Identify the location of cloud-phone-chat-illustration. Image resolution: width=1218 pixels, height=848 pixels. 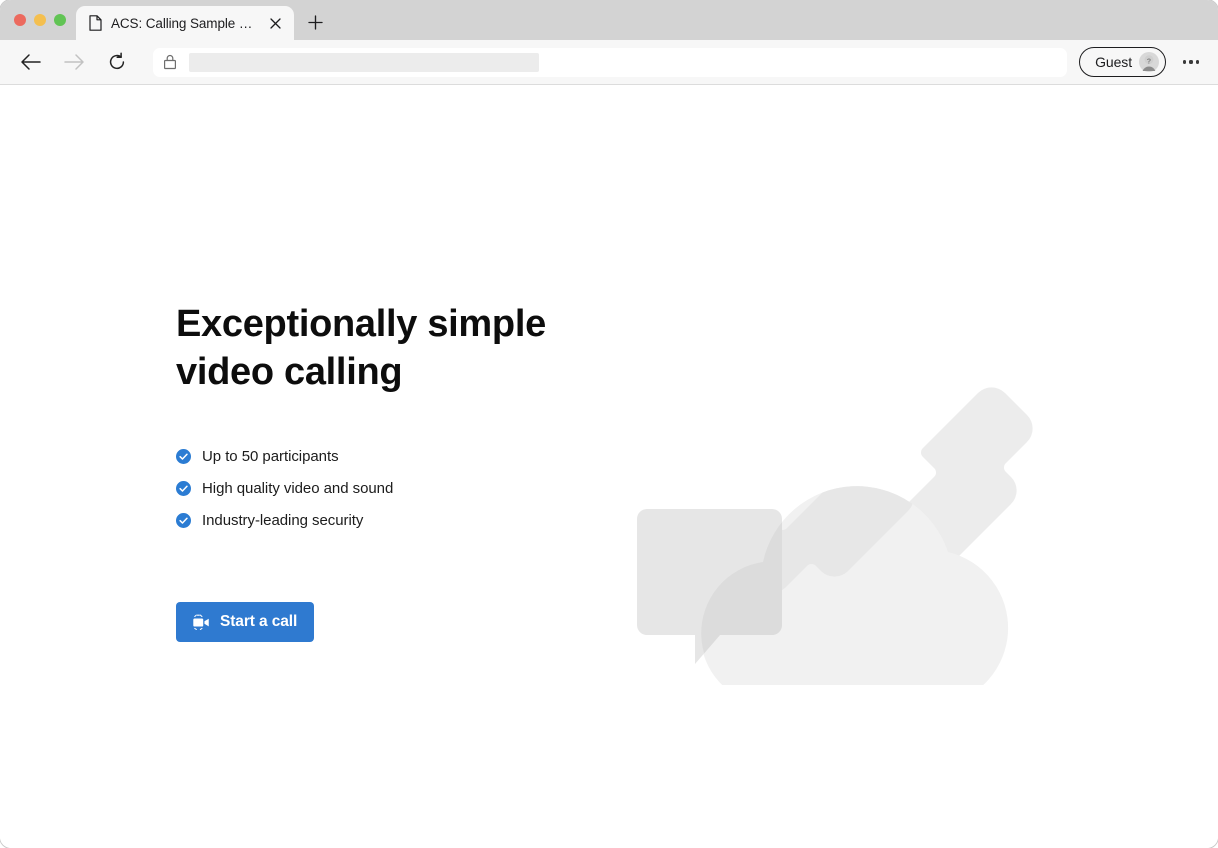
(840, 530).